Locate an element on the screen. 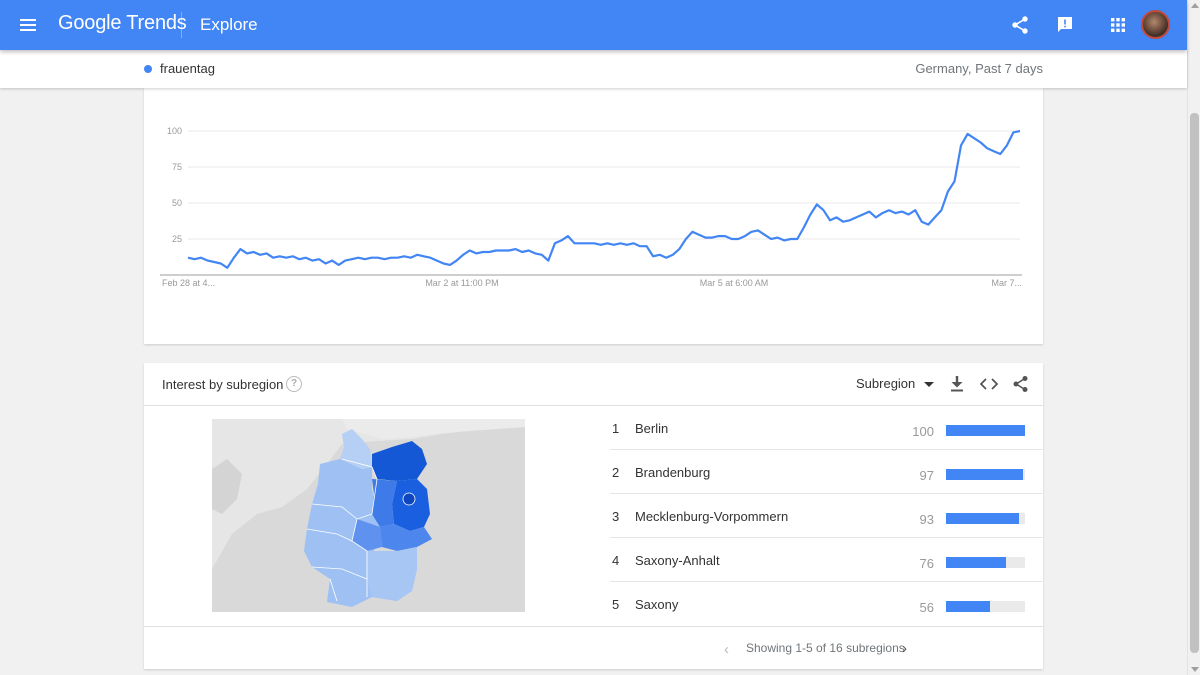 This screenshot has width=1200, height=675. subregion-name: Saxony-Anhalt is located at coordinates (677, 560).